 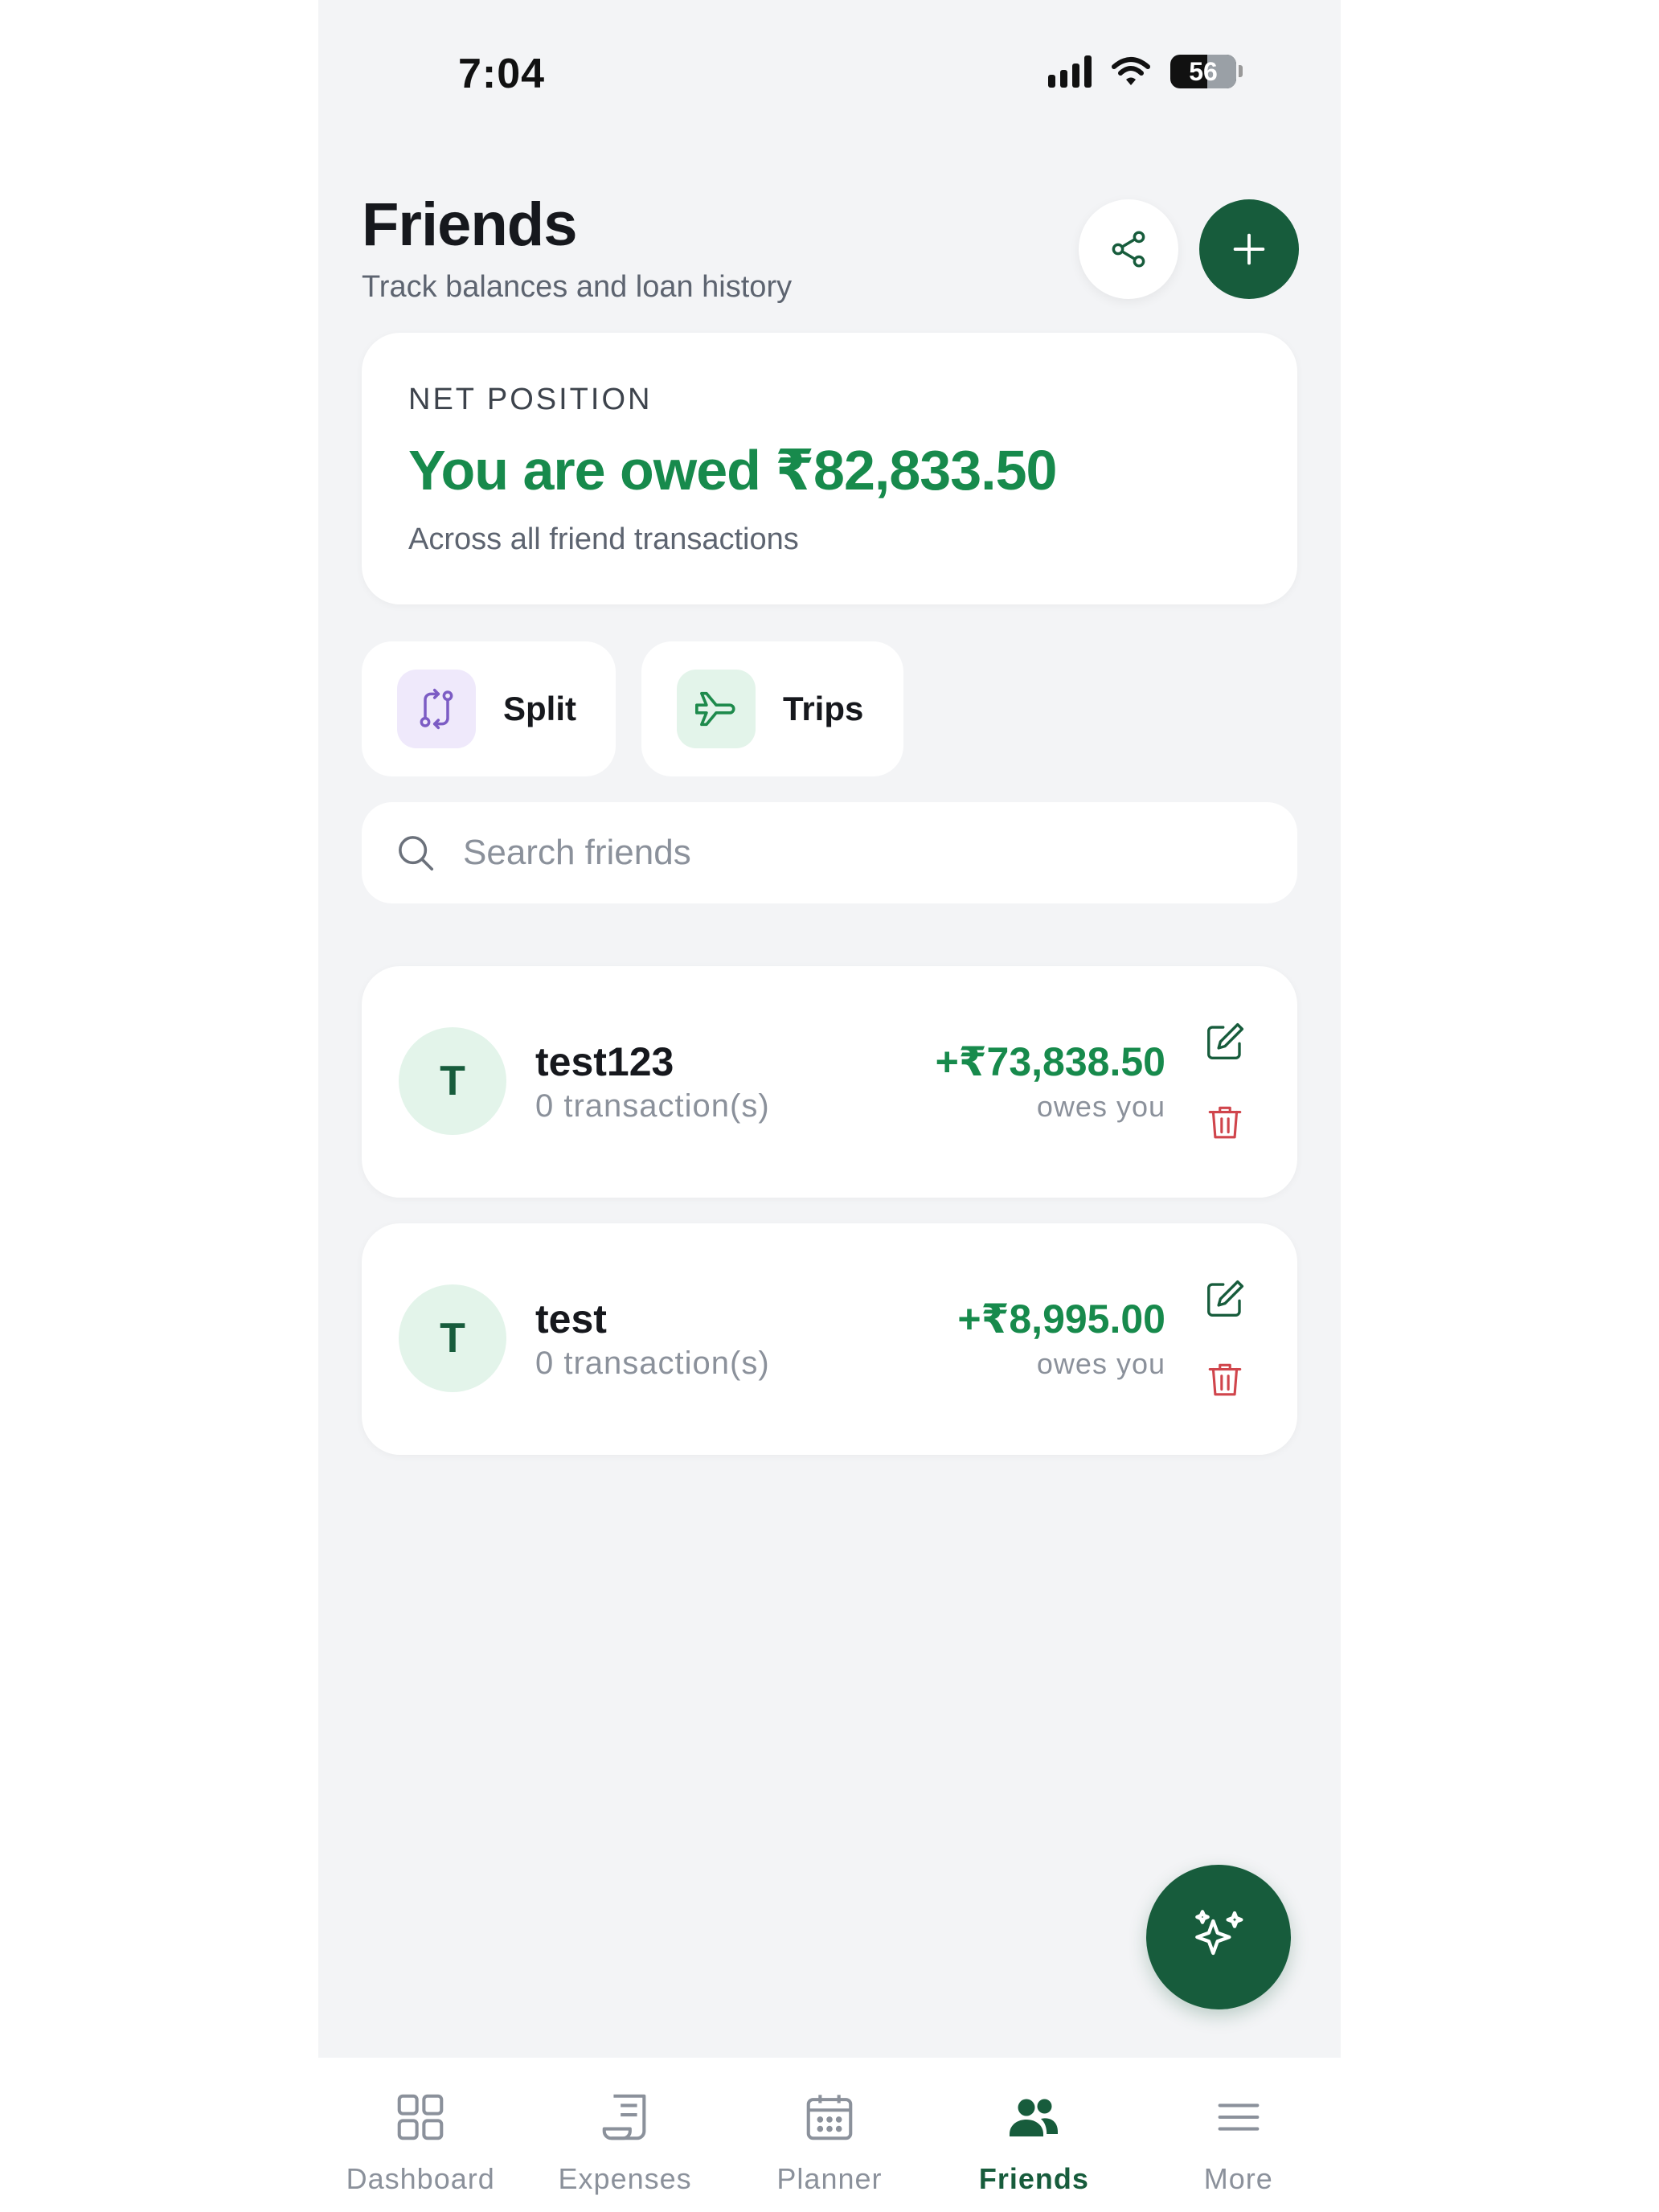 What do you see at coordinates (1070, 71) in the screenshot?
I see `signal-icon` at bounding box center [1070, 71].